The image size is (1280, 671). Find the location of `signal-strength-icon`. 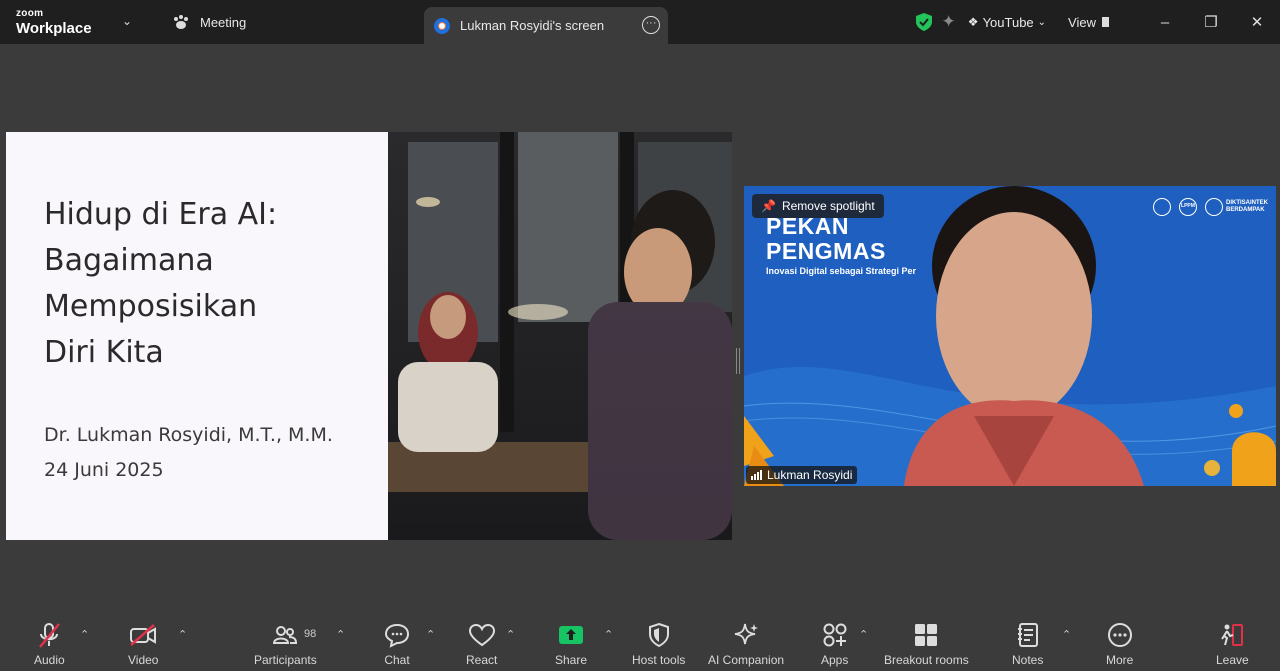

signal-strength-icon is located at coordinates (756, 475).